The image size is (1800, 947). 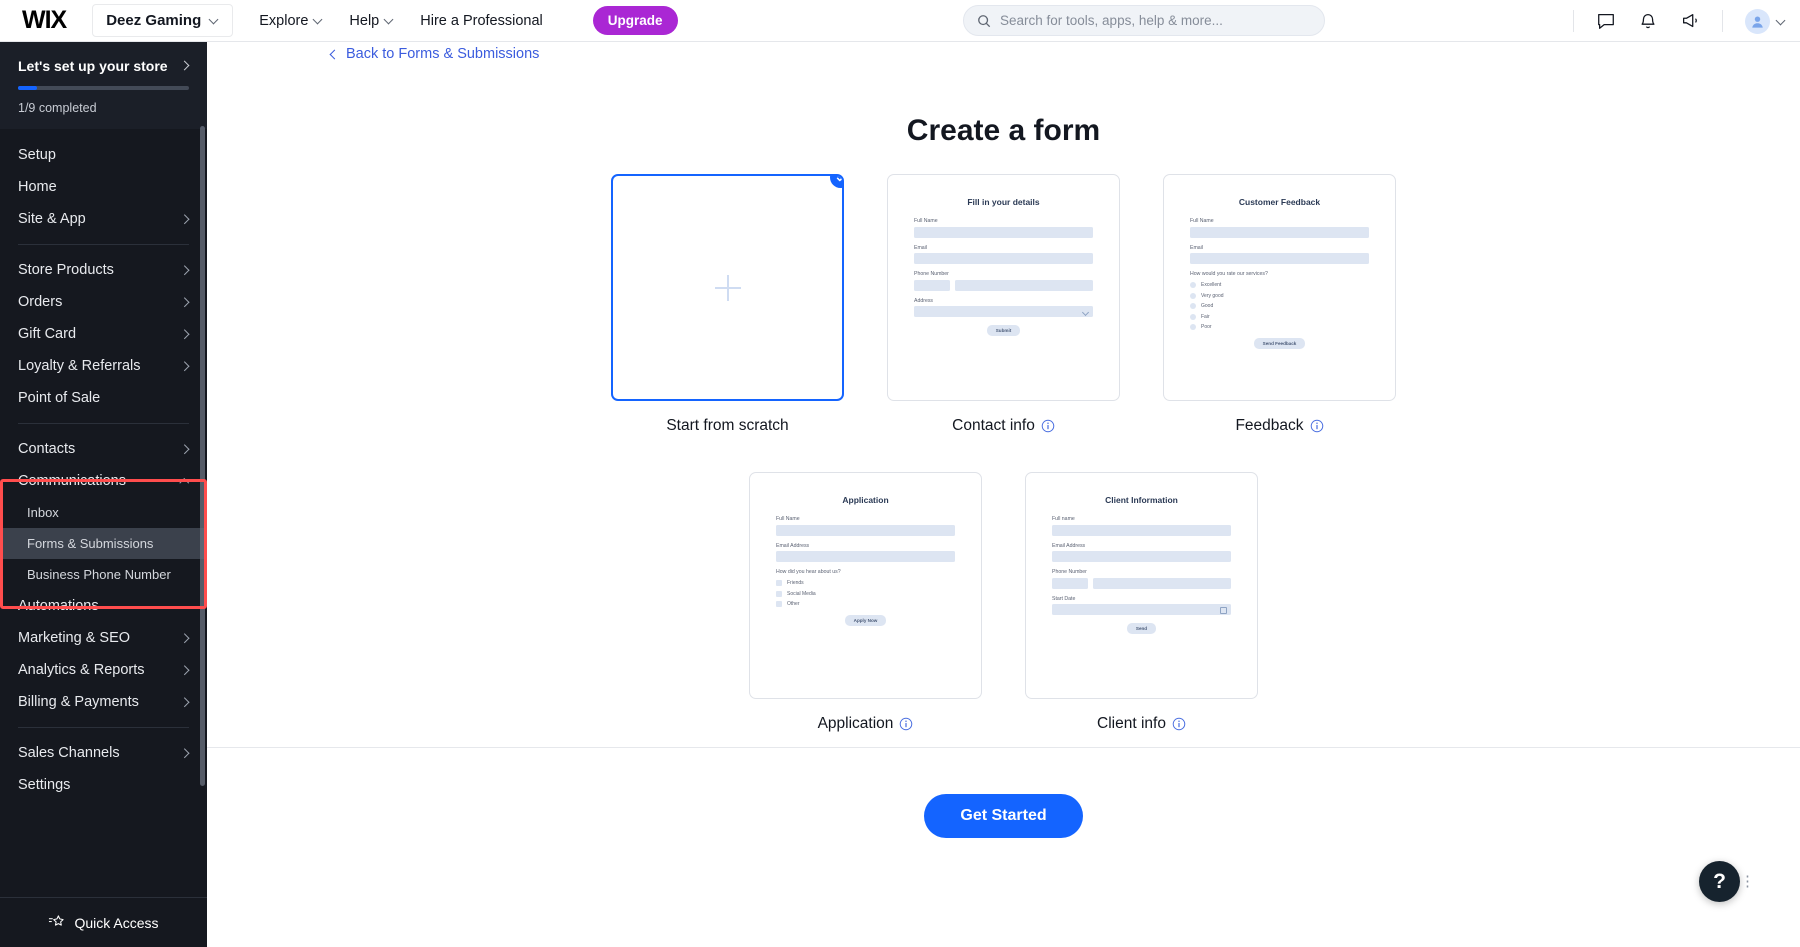 I want to click on sidebar-item-inbox: Inbox, so click(x=103, y=512).